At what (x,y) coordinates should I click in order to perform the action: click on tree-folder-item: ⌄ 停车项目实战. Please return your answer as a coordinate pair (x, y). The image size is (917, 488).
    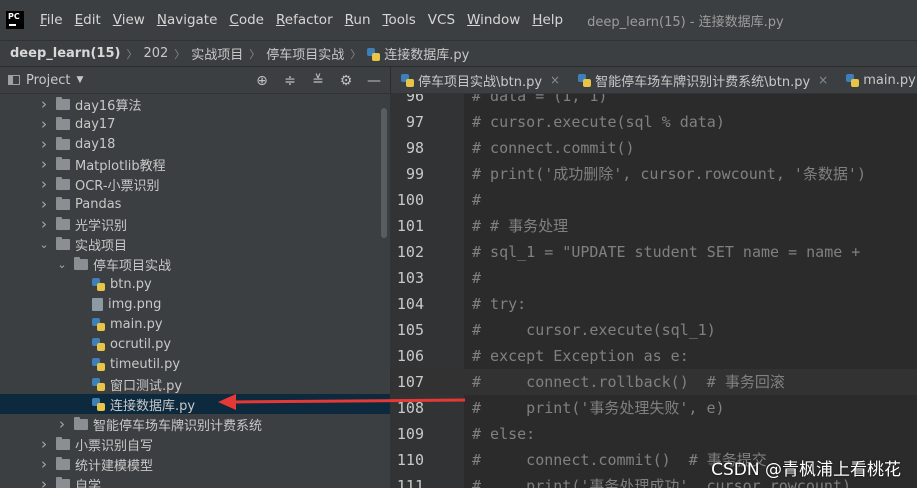
    Looking at the image, I should click on (195, 264).